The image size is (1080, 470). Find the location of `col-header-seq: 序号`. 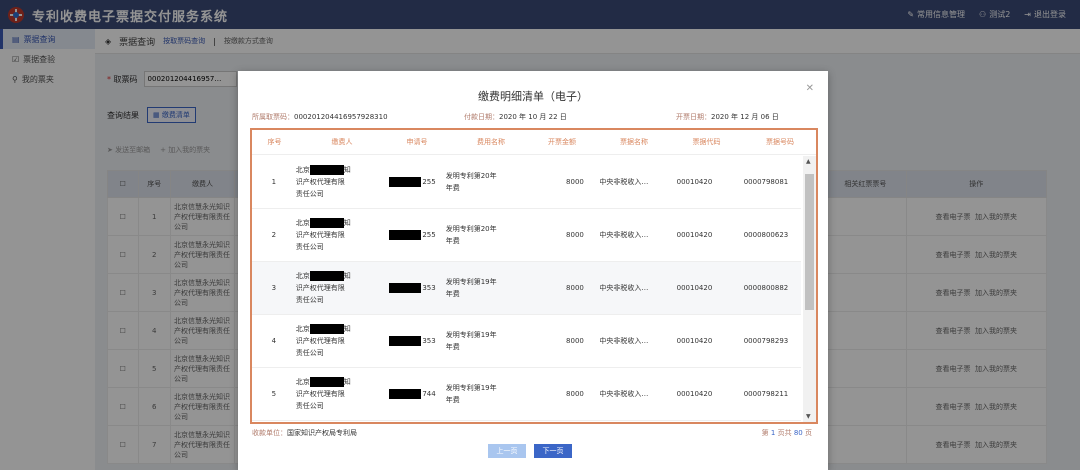

col-header-seq: 序号 is located at coordinates (274, 142).